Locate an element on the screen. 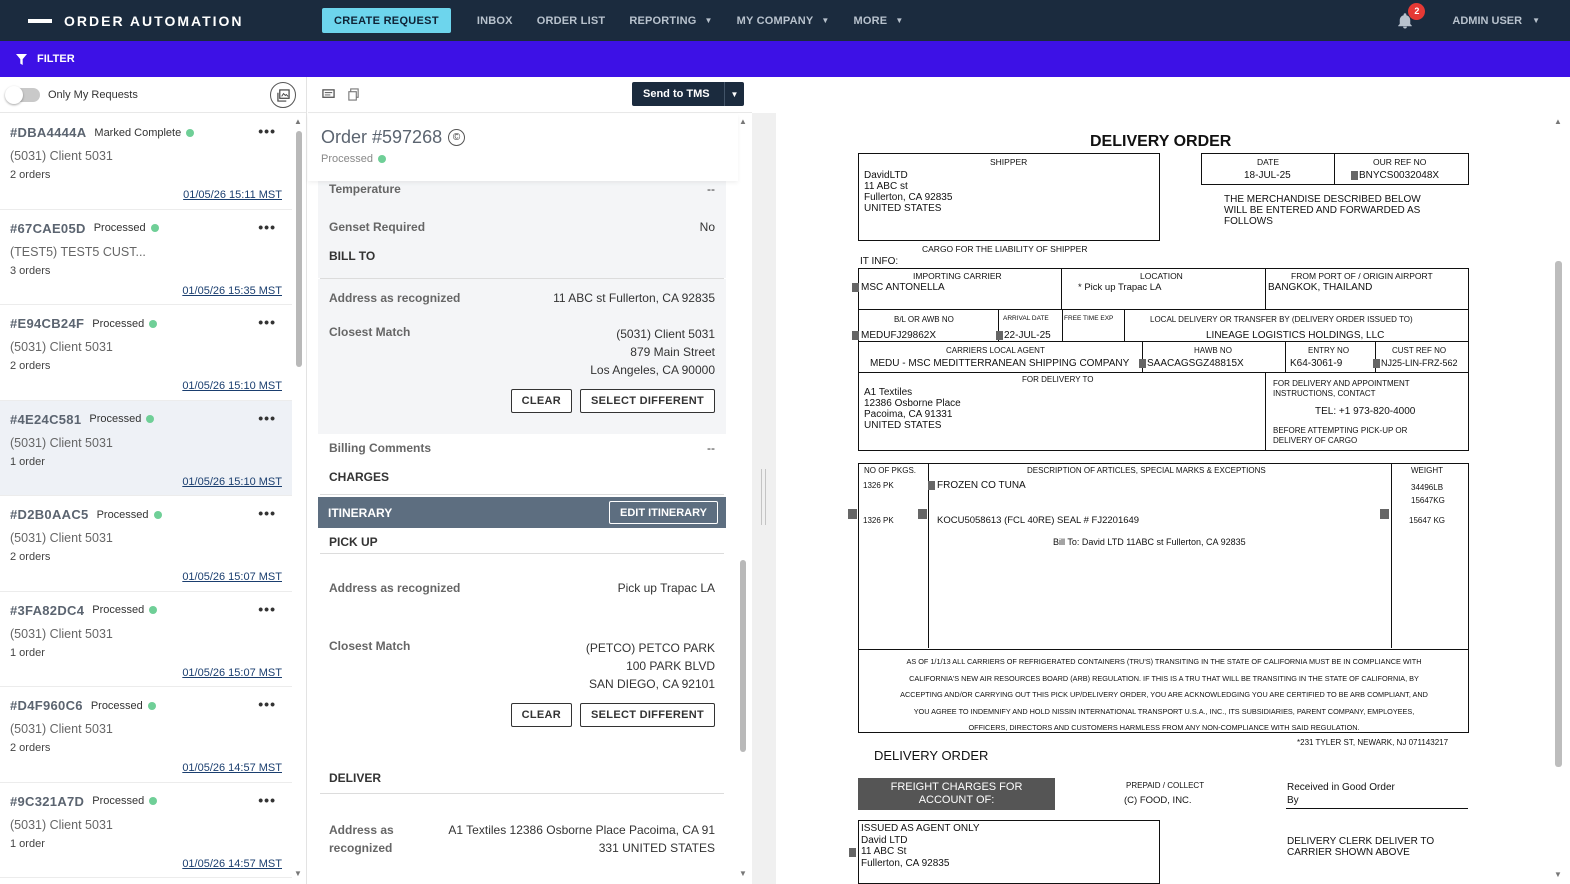 The image size is (1570, 884). only-my-requests-toggle is located at coordinates (22, 94).